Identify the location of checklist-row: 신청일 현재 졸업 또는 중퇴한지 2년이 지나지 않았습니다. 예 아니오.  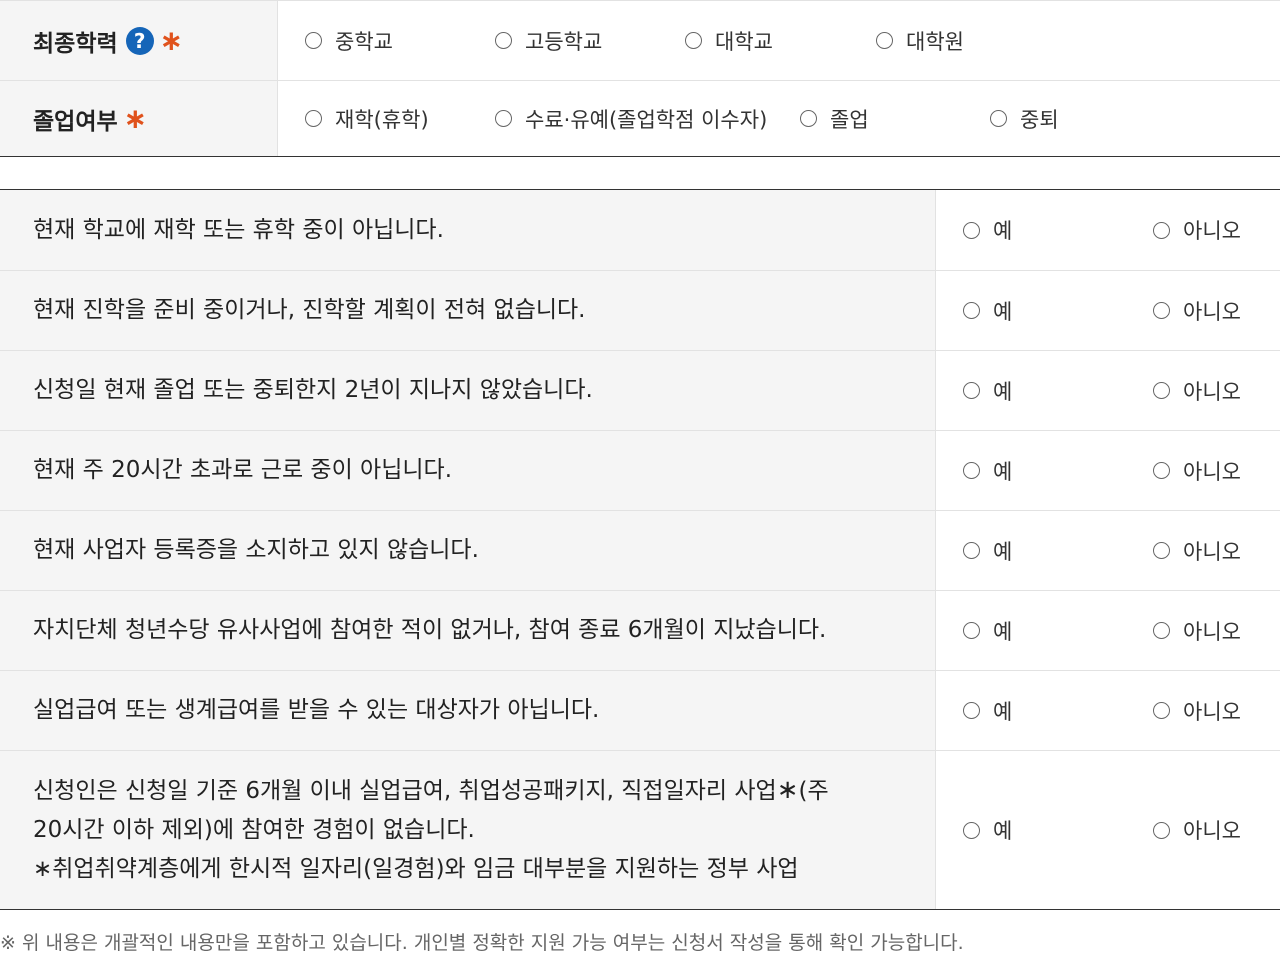
(640, 390).